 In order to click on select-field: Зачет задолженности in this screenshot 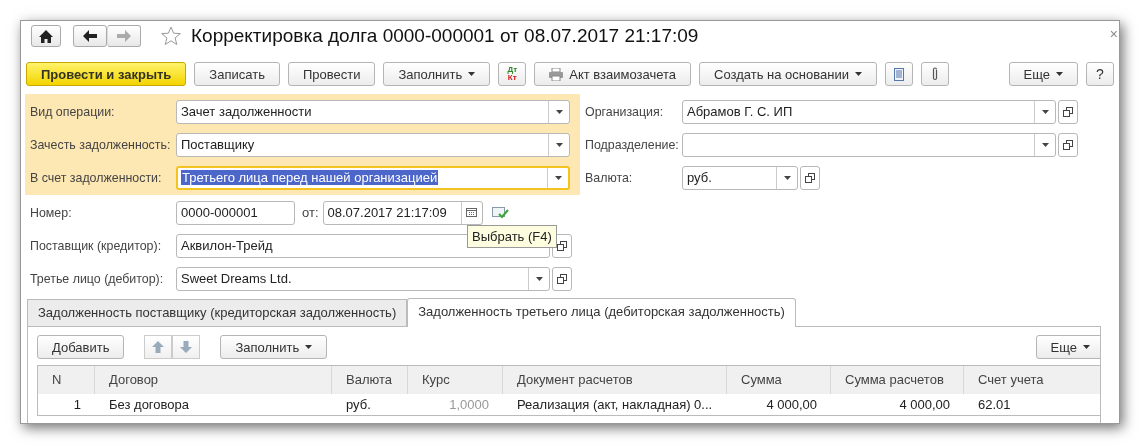, I will do `click(373, 111)`.